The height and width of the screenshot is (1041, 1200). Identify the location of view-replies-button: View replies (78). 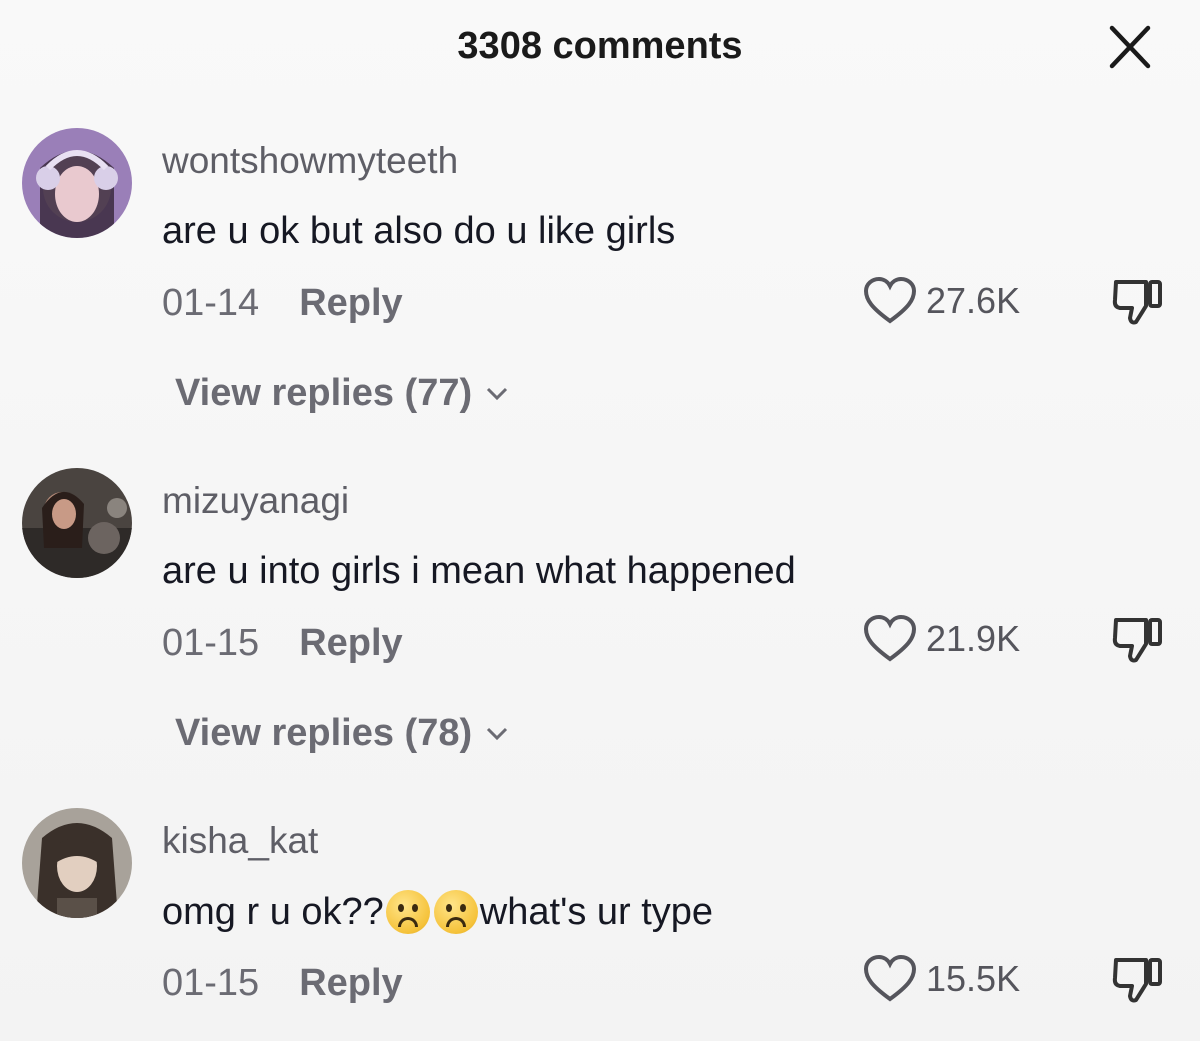
(341, 733).